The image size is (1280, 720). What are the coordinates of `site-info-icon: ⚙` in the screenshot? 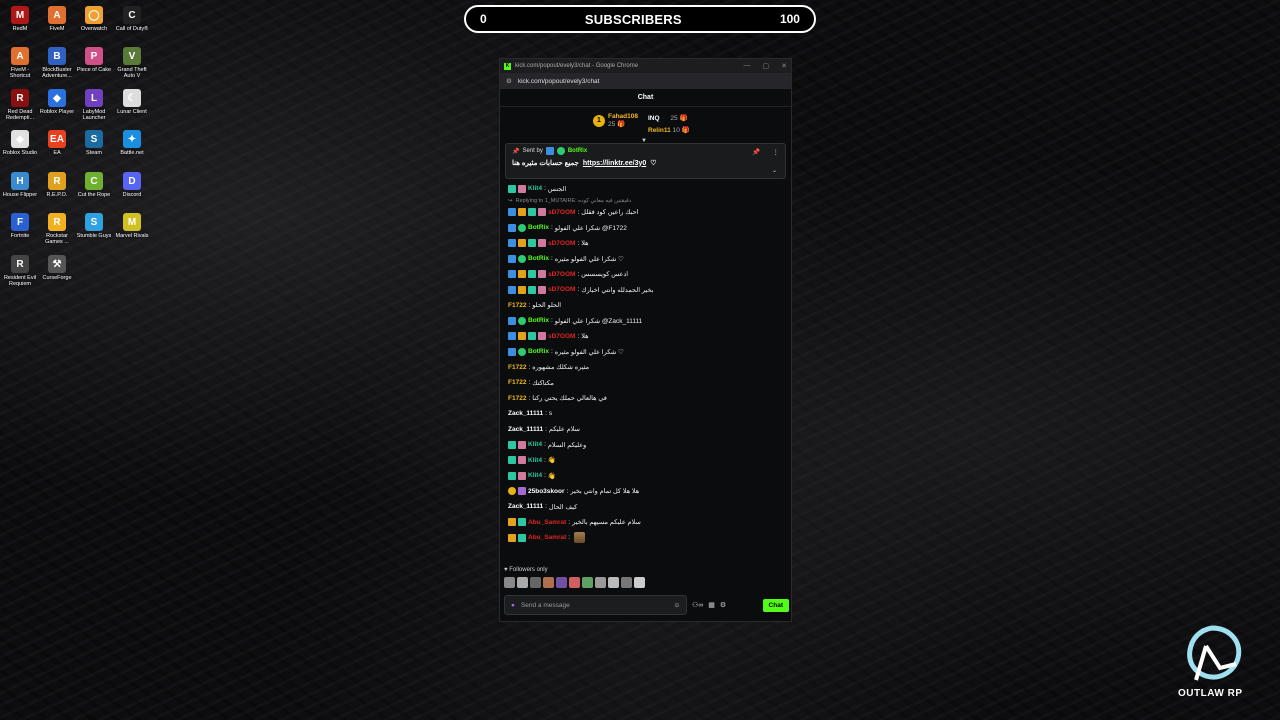 It's located at (509, 81).